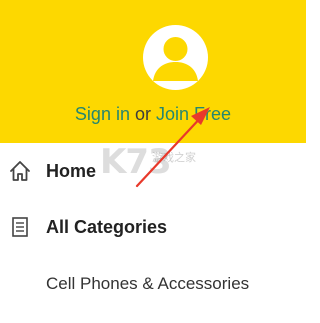  I want to click on user-avatar-icon, so click(175, 57).